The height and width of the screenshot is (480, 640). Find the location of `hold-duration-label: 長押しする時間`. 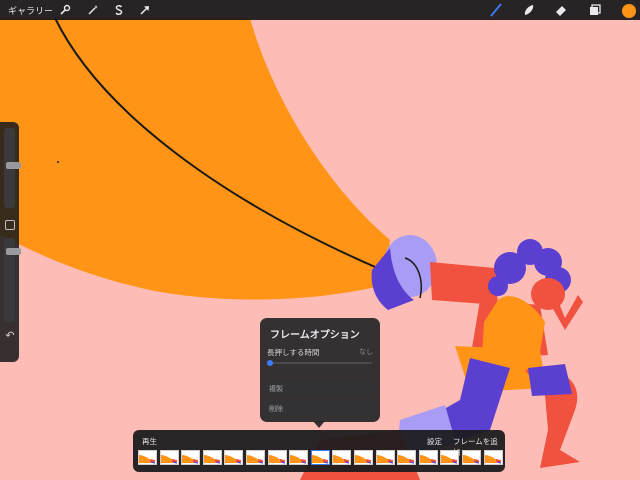

hold-duration-label: 長押しする時間 is located at coordinates (293, 352).